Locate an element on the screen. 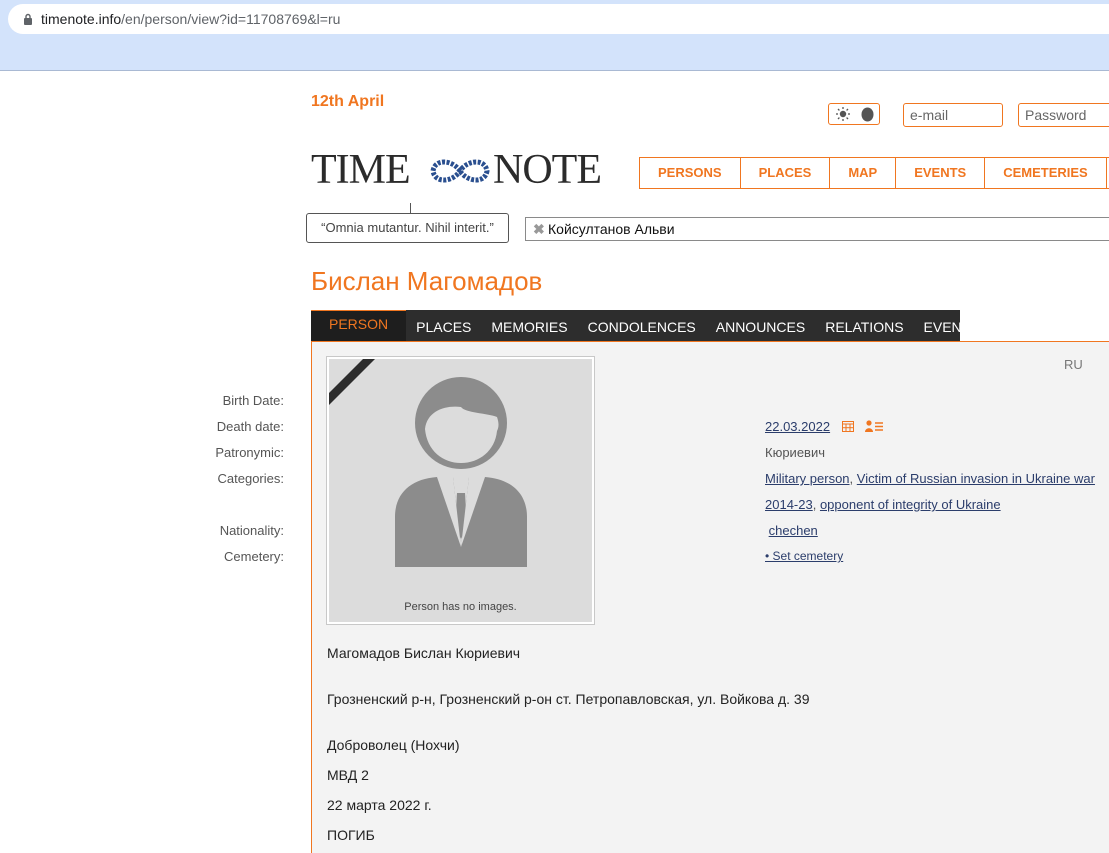  sun-icon is located at coordinates (843, 114).